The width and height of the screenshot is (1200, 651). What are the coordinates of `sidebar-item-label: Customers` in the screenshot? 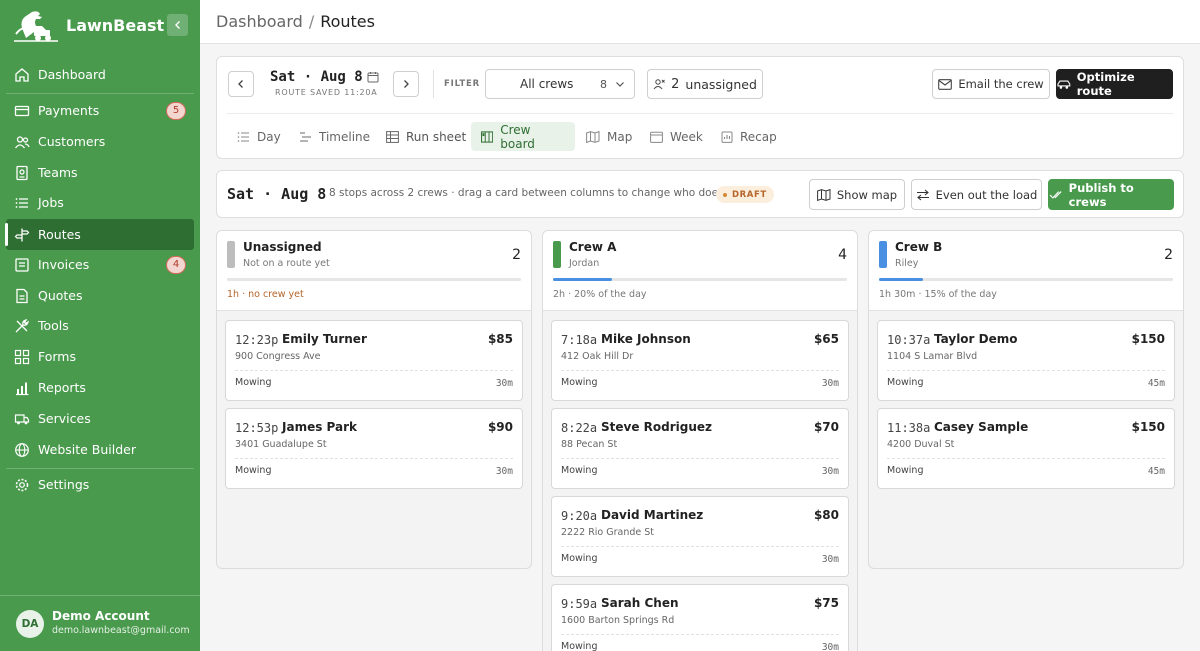 It's located at (72, 141).